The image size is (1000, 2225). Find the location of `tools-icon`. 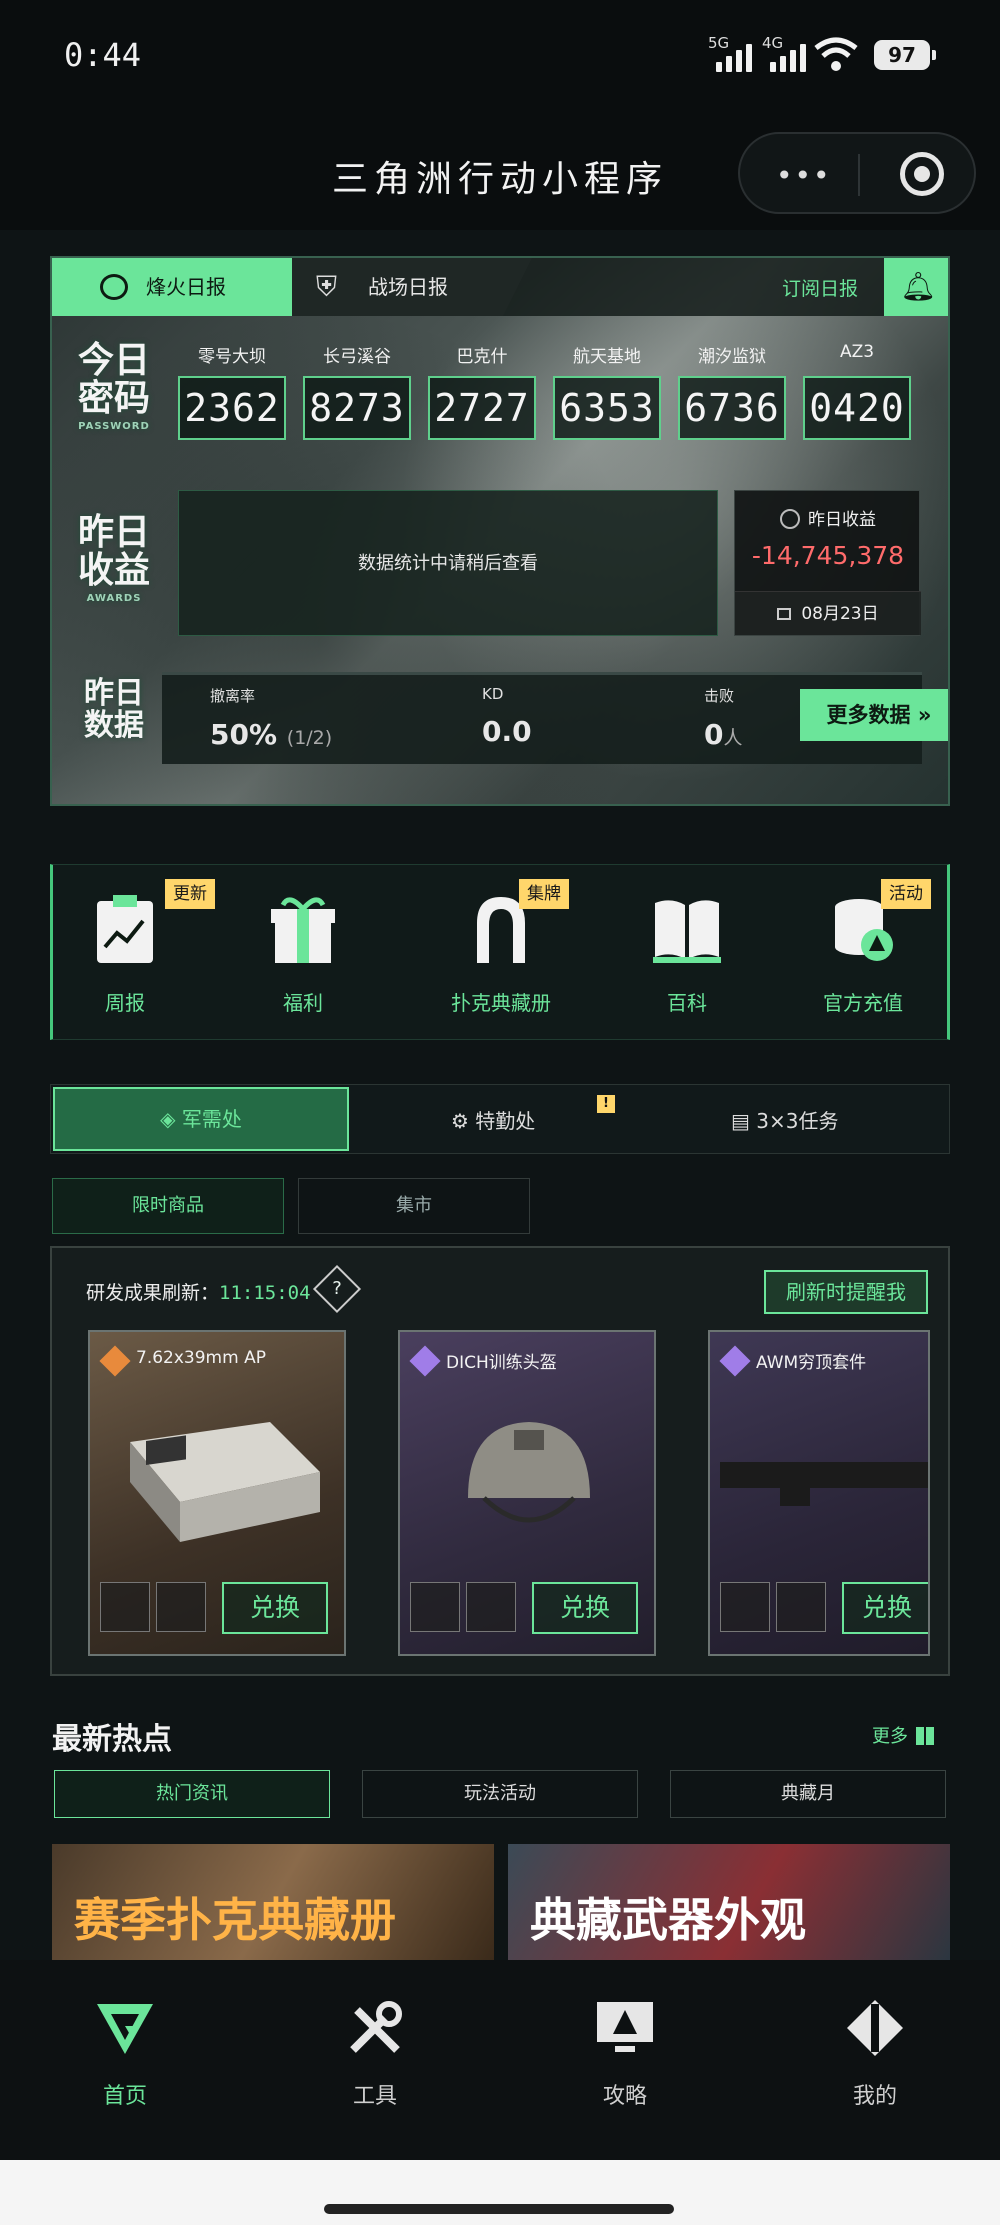

tools-icon is located at coordinates (376, 2027).